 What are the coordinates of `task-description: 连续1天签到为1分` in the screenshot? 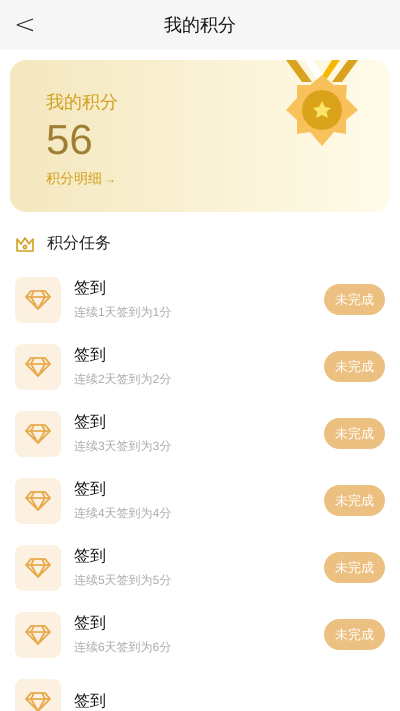 It's located at (123, 312).